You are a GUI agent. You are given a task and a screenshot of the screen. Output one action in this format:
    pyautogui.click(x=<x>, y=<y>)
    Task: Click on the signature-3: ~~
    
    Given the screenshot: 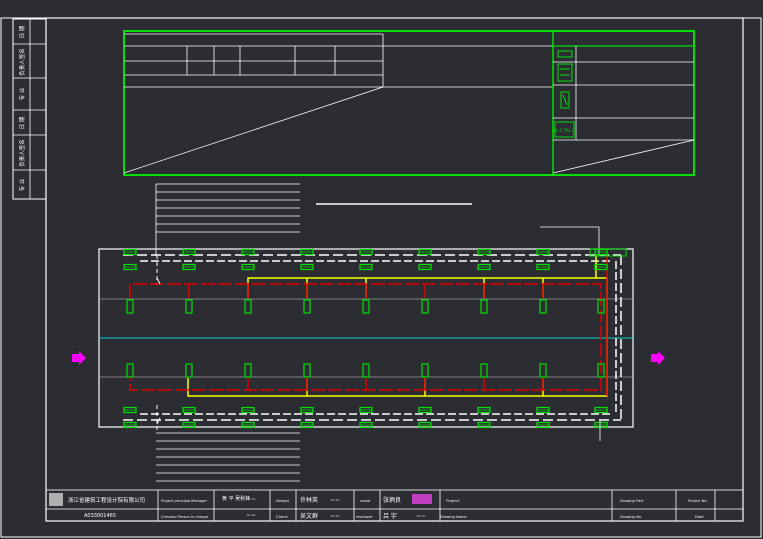 What is the action you would take?
    pyautogui.click(x=335, y=500)
    